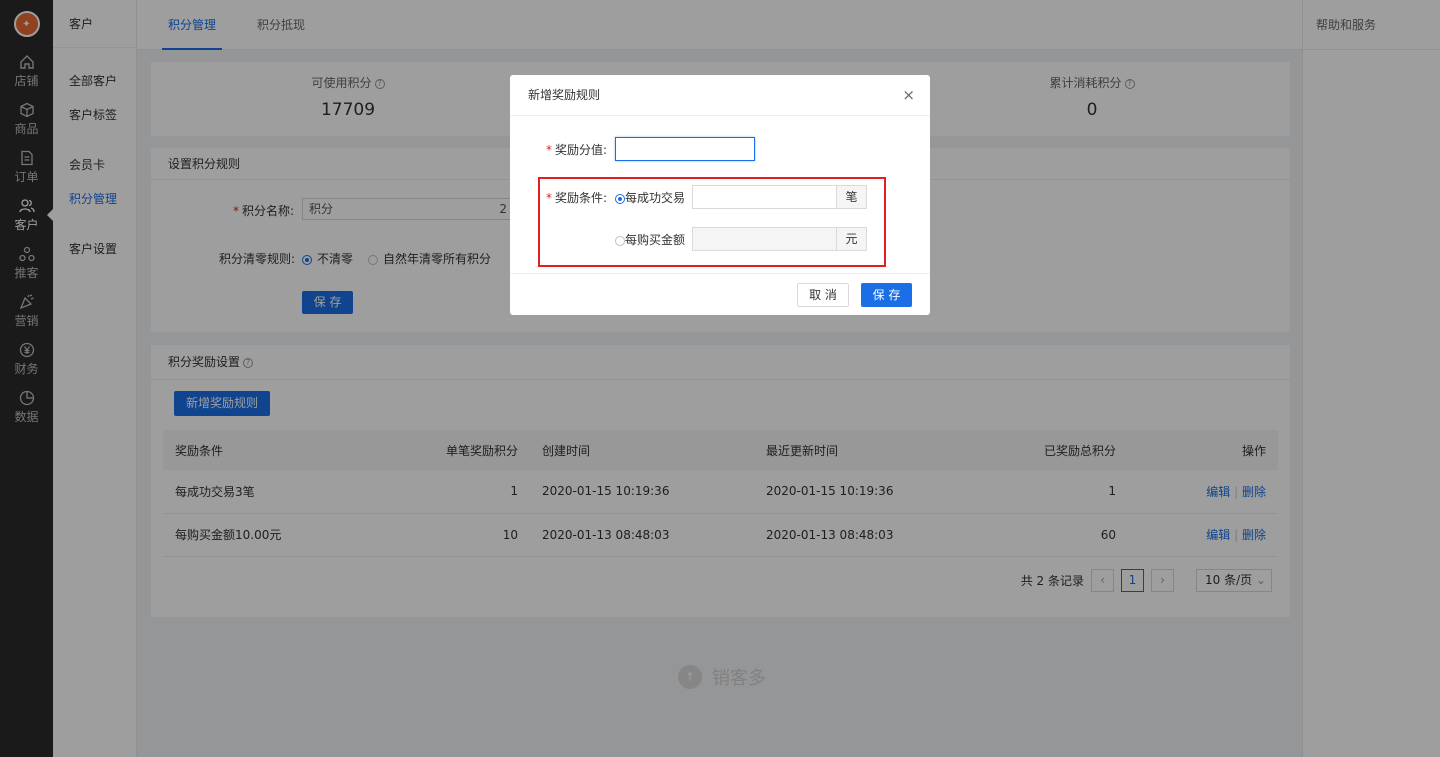 The width and height of the screenshot is (1440, 757). What do you see at coordinates (685, 149) in the screenshot?
I see `points-value-input` at bounding box center [685, 149].